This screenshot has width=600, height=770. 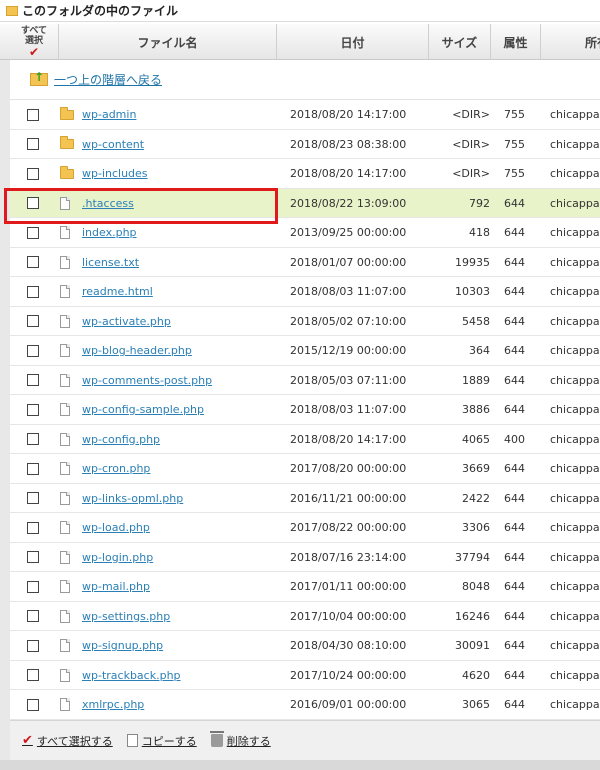 What do you see at coordinates (570, 42) in the screenshot?
I see `column-header-owner: 所有` at bounding box center [570, 42].